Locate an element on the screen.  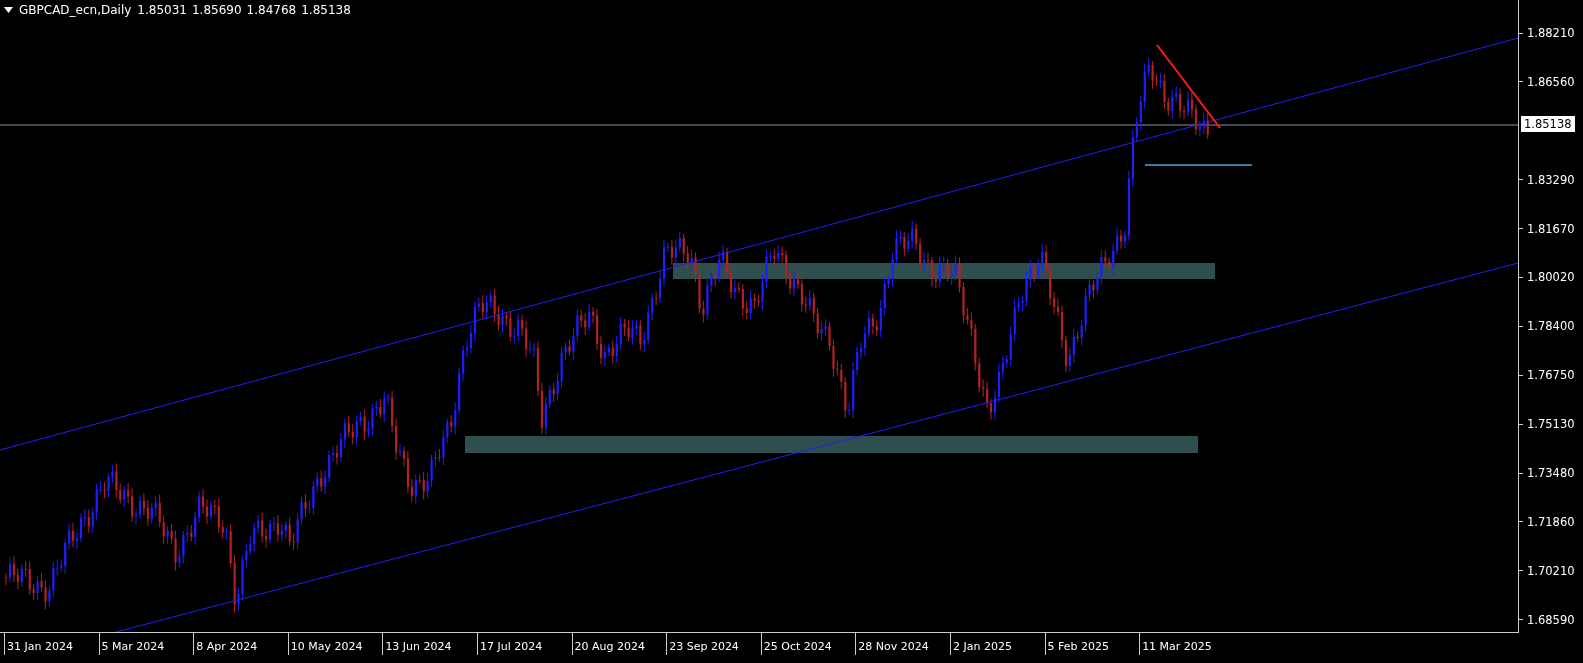
current-price-label: 1.85138 is located at coordinates (1548, 124).